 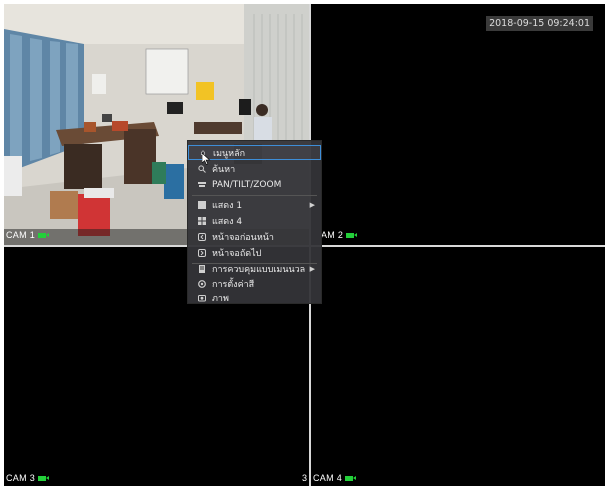 I want to click on camera-4-name: CAM 4, so click(x=328, y=478).